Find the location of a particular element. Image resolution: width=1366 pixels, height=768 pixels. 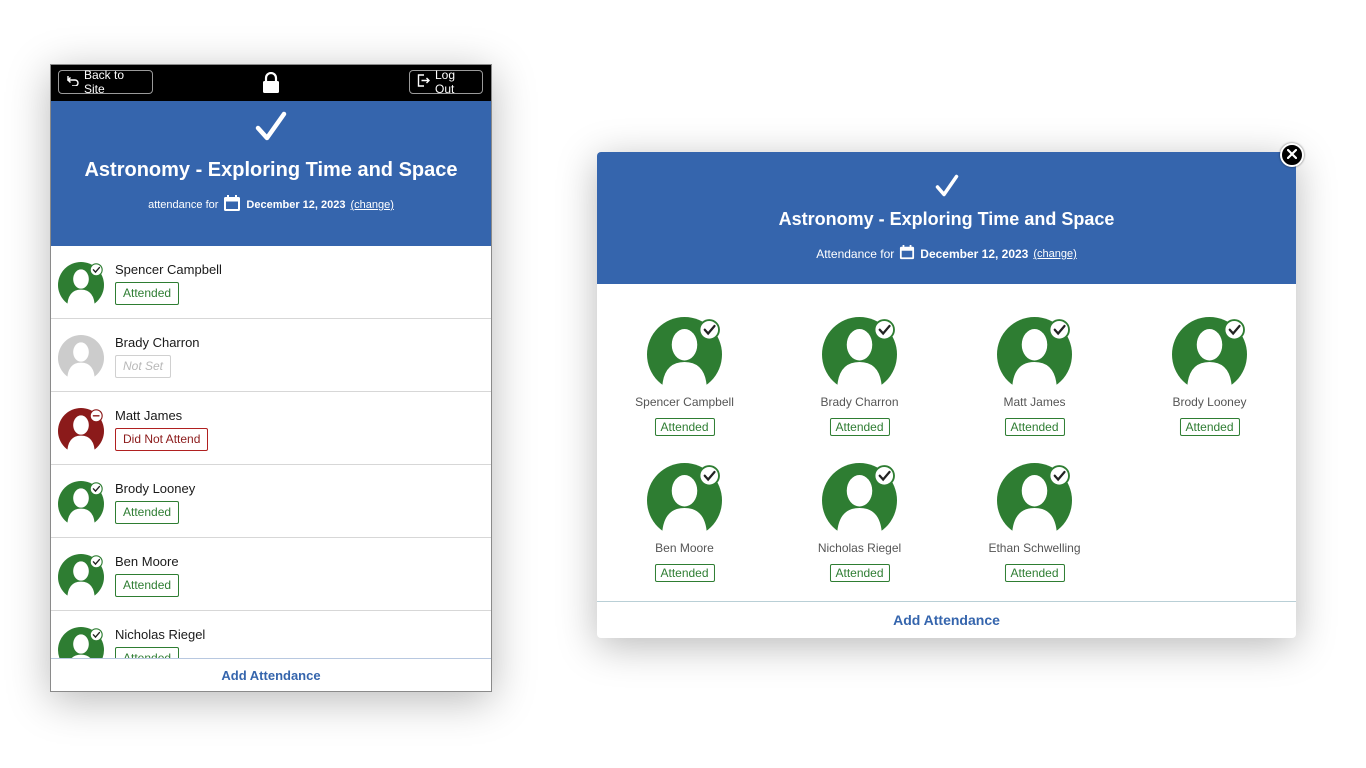

attendance-for-label: Attendance for is located at coordinates (855, 254).